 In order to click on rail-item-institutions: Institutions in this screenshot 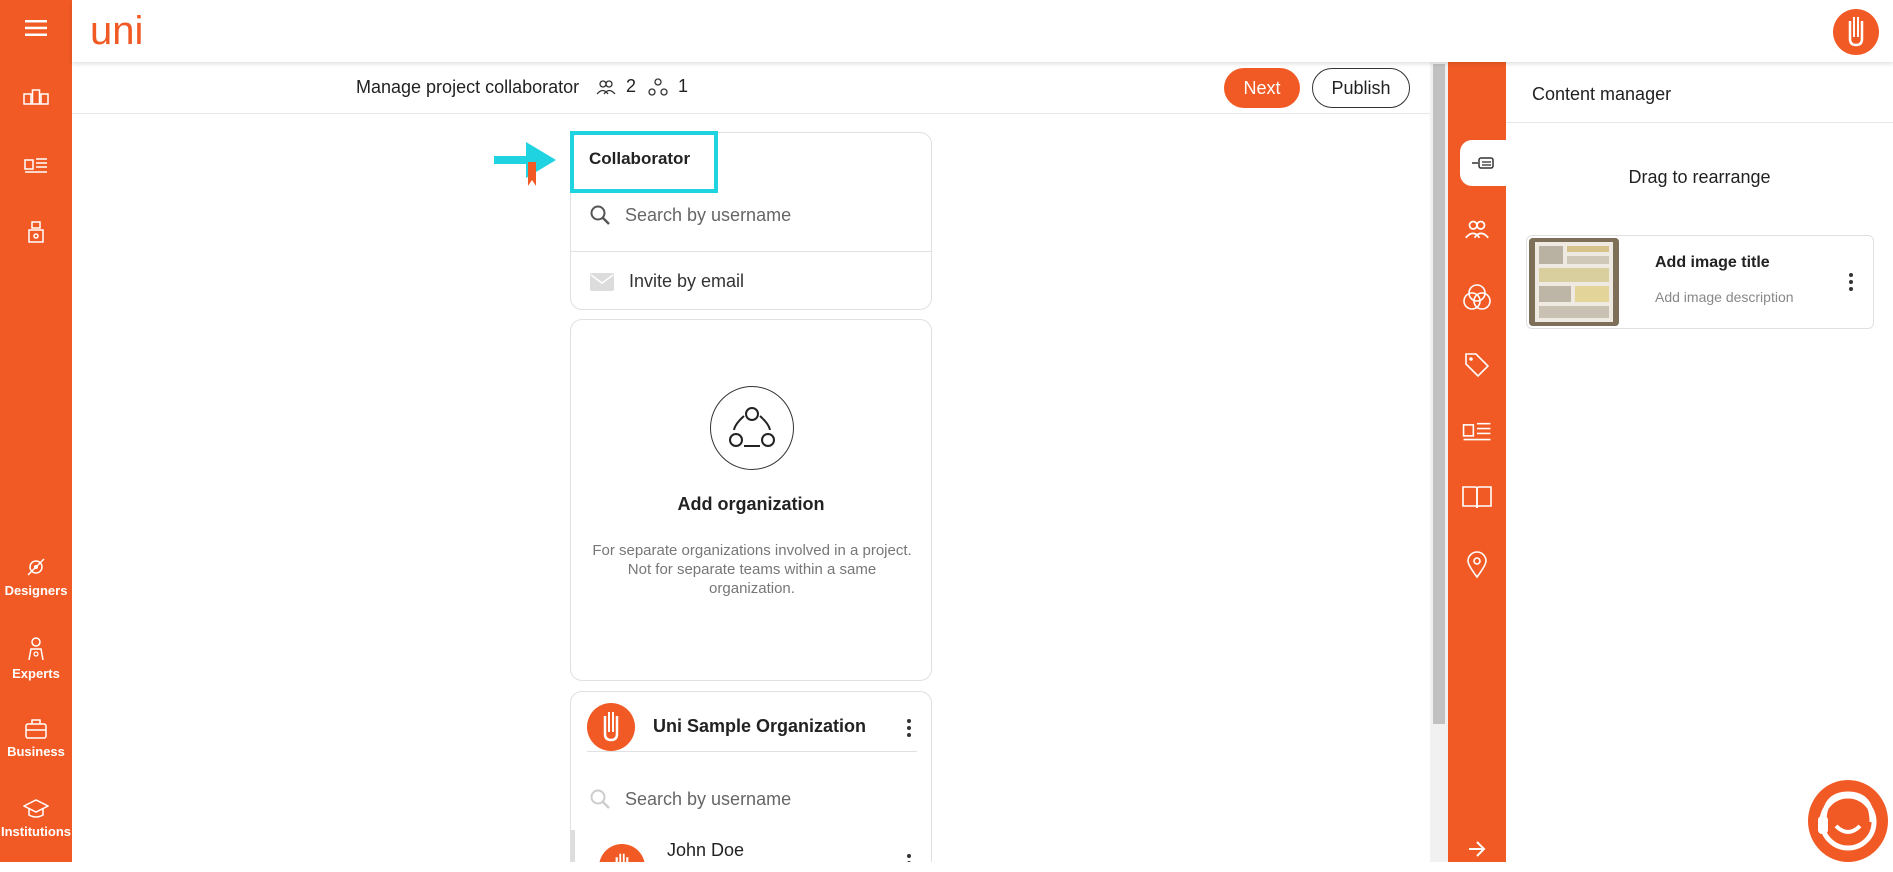, I will do `click(36, 818)`.